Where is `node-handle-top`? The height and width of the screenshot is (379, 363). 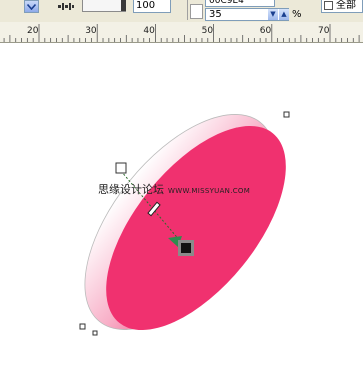
node-handle-top is located at coordinates (286, 114).